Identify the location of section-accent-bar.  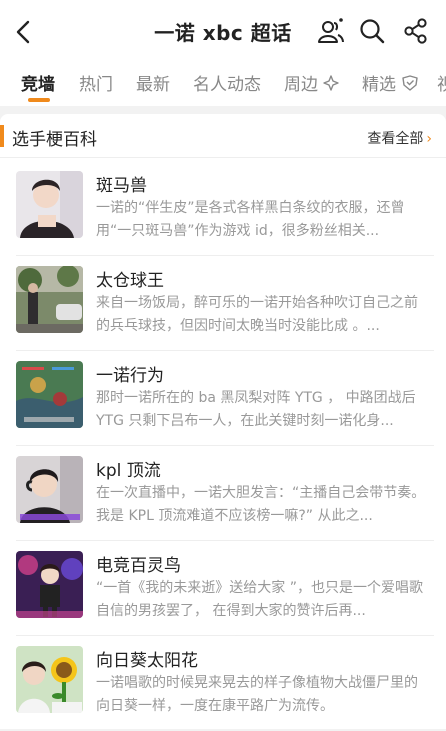
(2, 136).